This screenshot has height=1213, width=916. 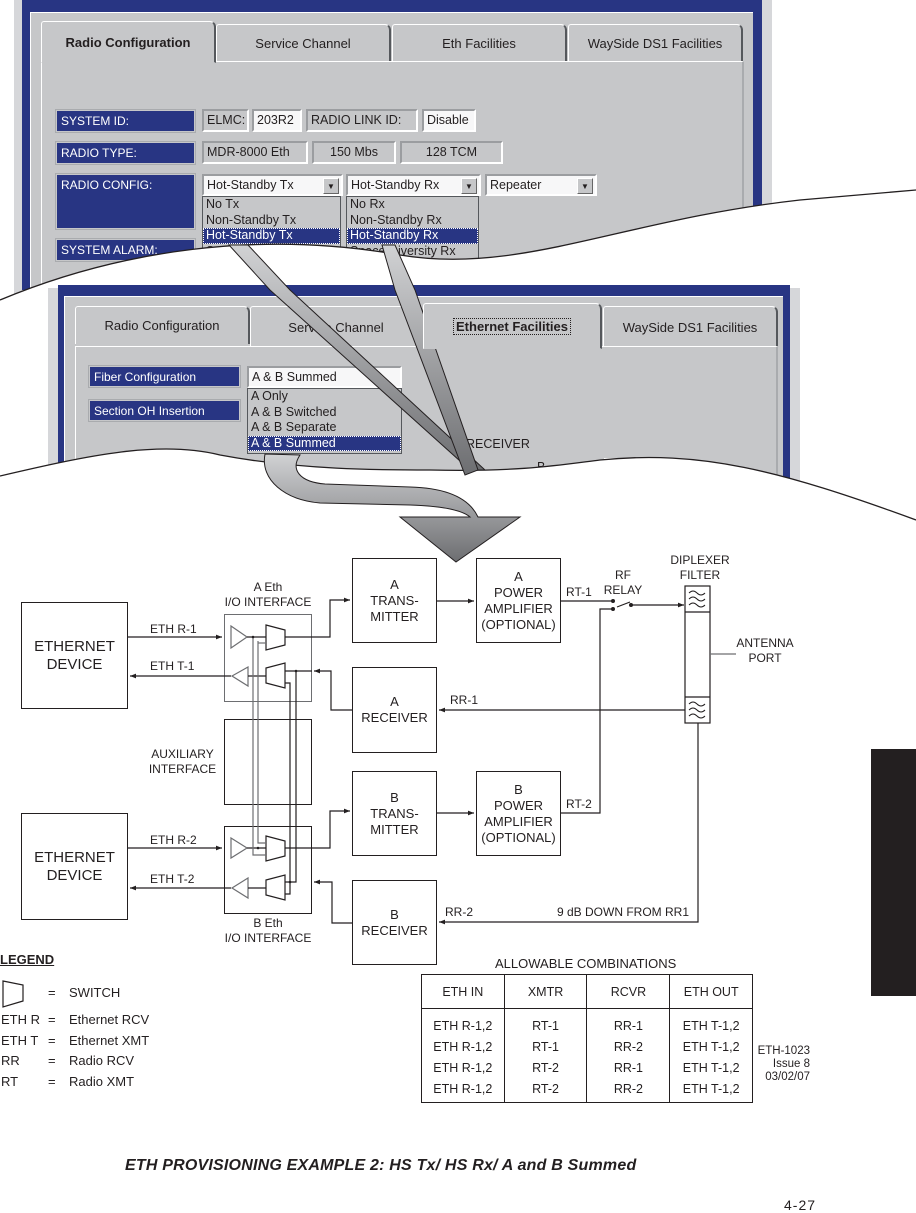 I want to click on rx-option: No Rx, so click(x=412, y=205).